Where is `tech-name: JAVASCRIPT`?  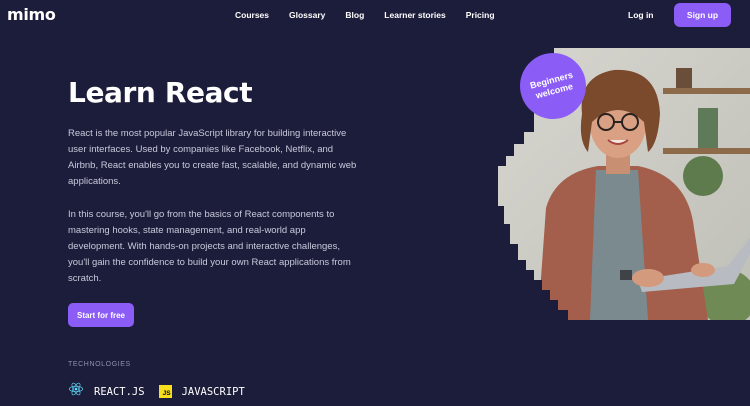
tech-name: JAVASCRIPT is located at coordinates (213, 391).